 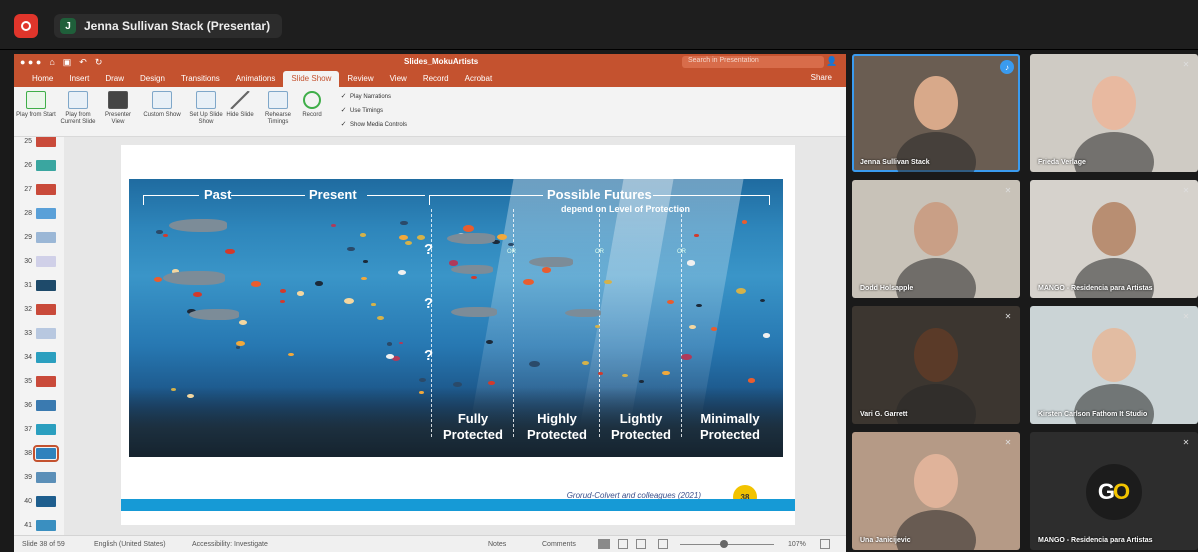 What do you see at coordinates (312, 105) in the screenshot?
I see `record-button: Record` at bounding box center [312, 105].